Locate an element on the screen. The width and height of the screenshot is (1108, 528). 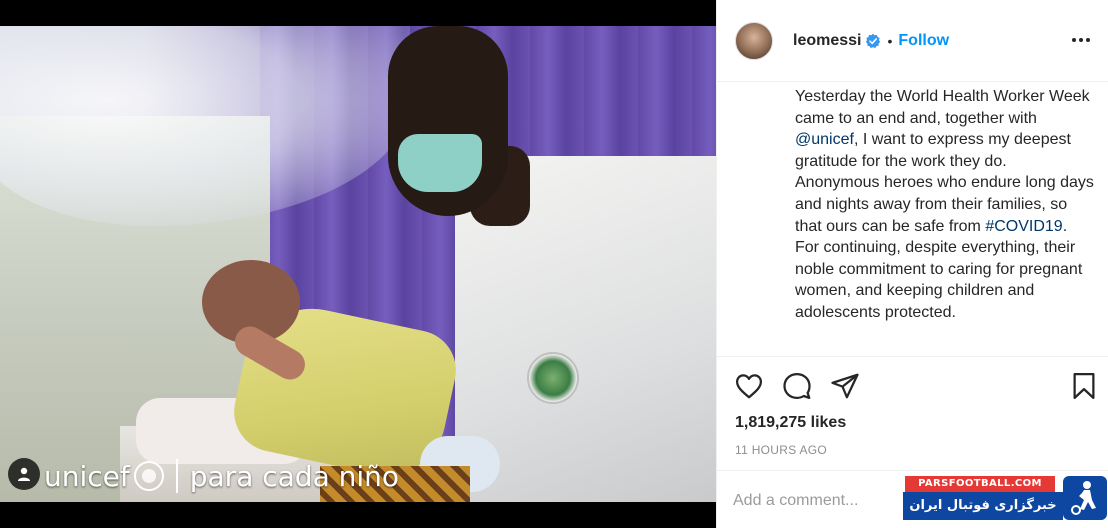
parsfootball-overlay: PARSFOOTBALL.COM خبرگزاری فوتبال ایران is located at coordinates (1005, 500).